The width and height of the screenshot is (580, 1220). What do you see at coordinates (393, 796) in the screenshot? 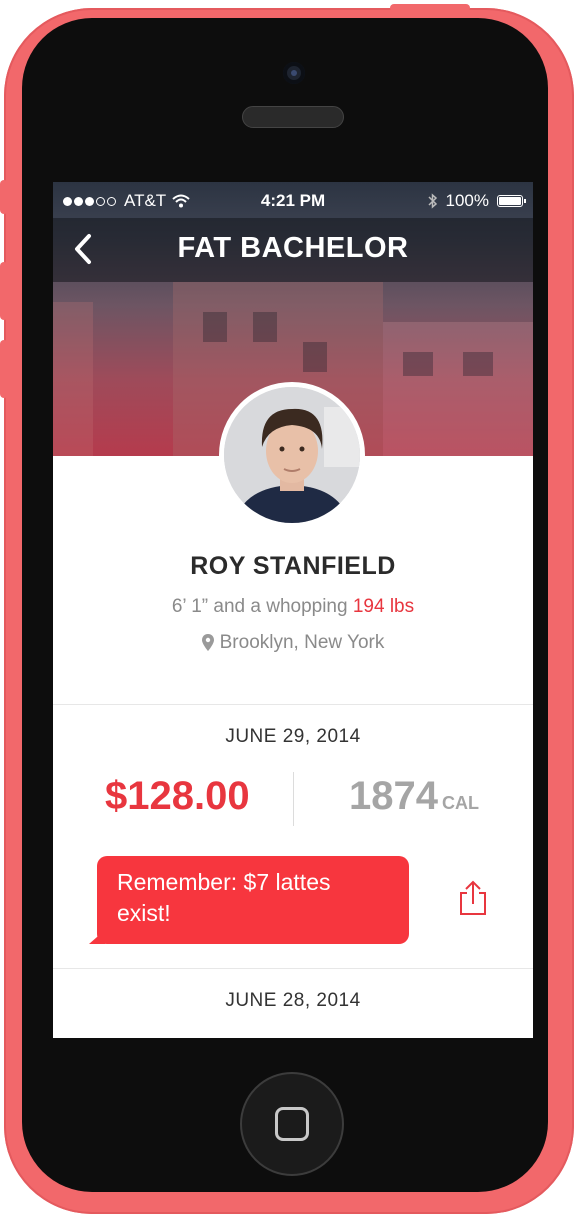
I see `calories-value: 1874` at bounding box center [393, 796].